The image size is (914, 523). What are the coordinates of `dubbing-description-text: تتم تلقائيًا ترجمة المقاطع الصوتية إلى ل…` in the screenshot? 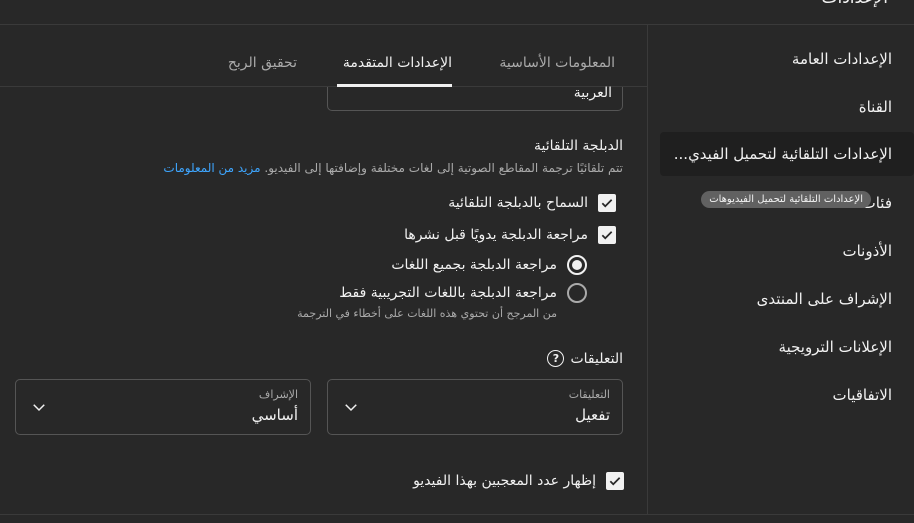 It's located at (443, 168).